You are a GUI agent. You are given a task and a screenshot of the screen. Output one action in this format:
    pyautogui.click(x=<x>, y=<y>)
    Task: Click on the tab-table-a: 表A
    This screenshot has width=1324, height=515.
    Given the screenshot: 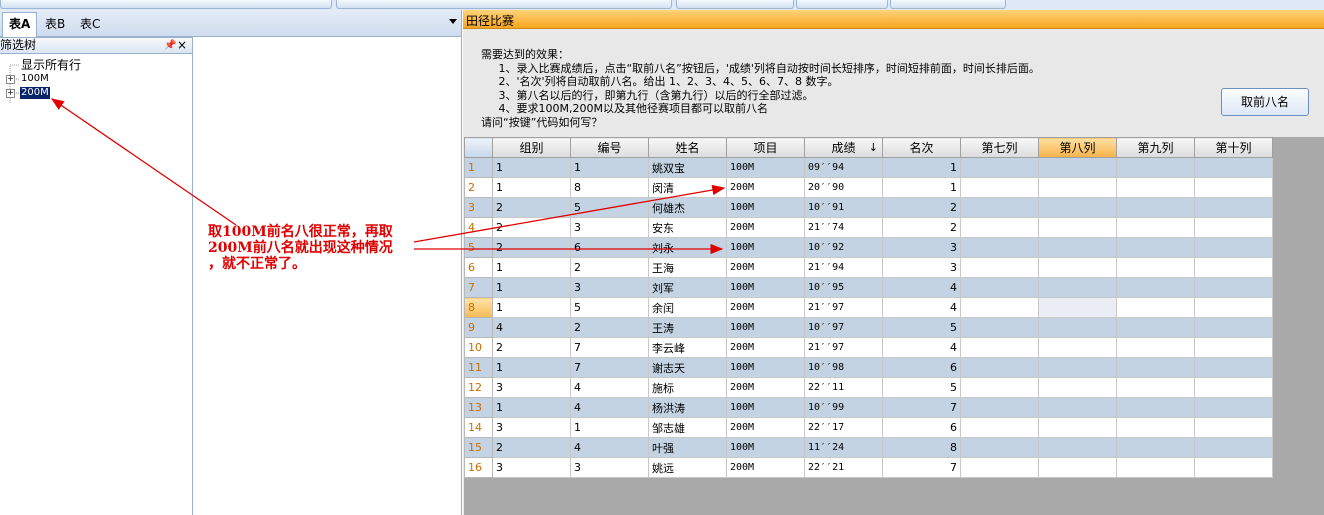 What is the action you would take?
    pyautogui.click(x=20, y=24)
    